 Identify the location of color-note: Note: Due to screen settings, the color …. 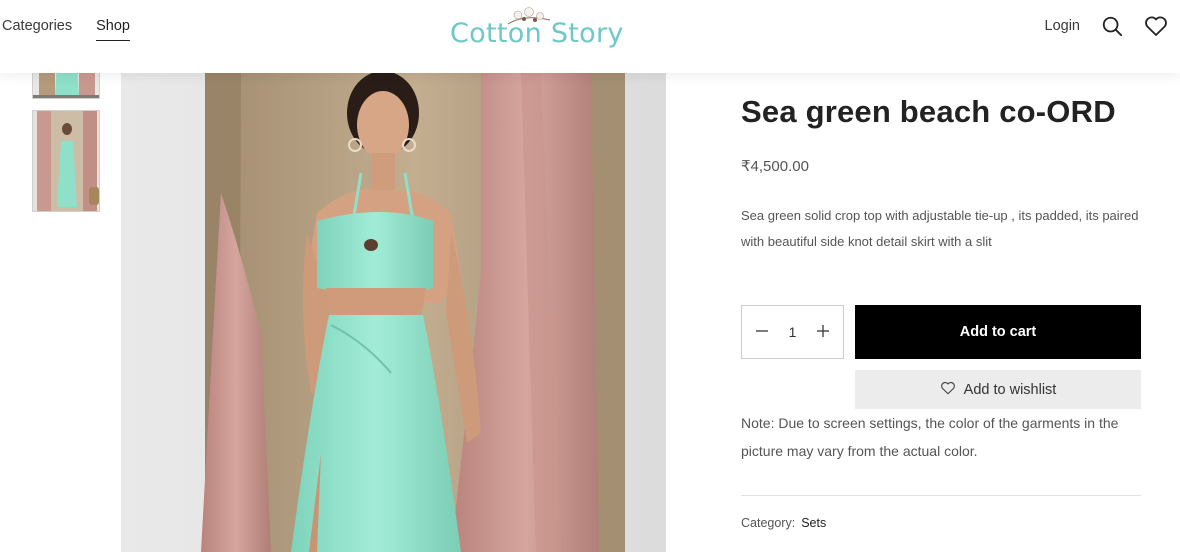
(930, 437).